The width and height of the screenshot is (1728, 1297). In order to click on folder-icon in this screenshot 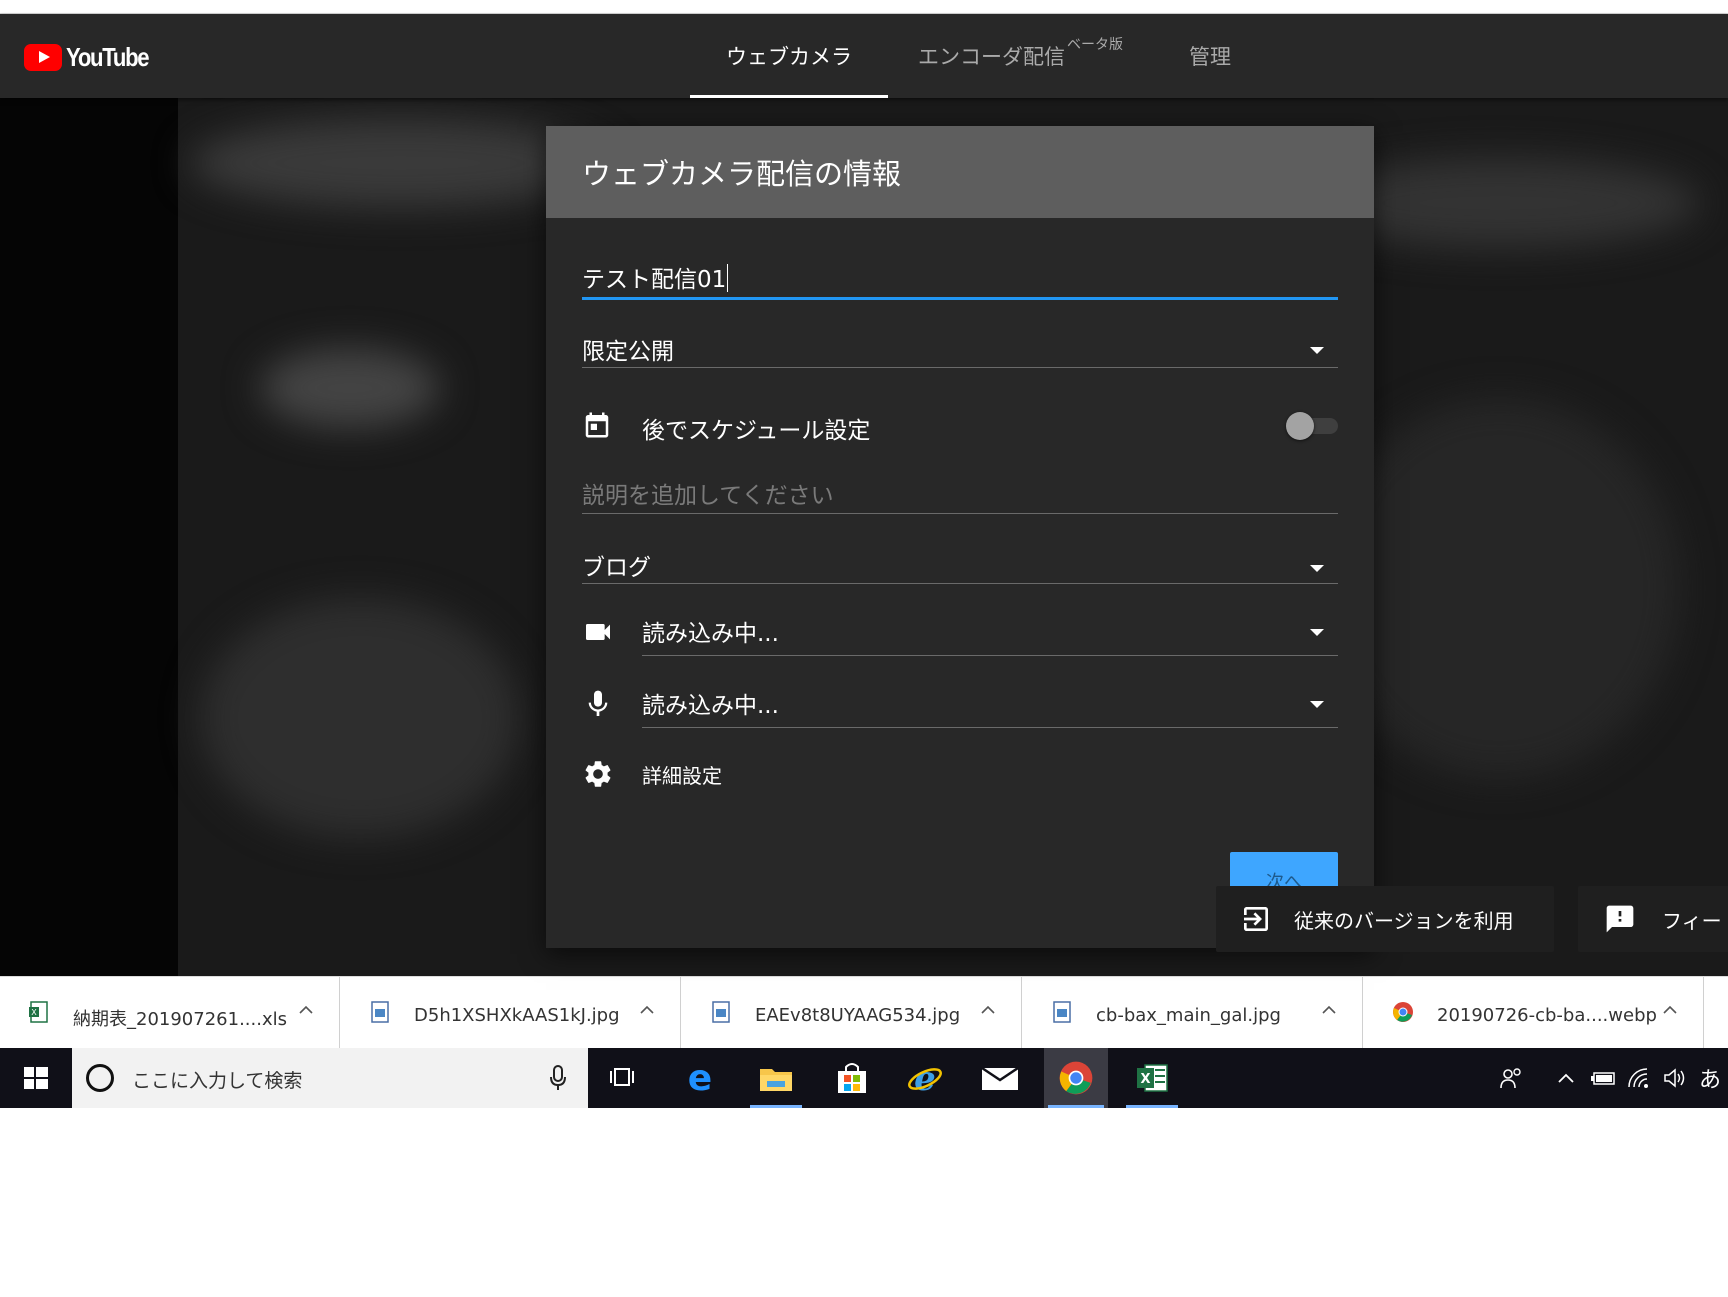, I will do `click(776, 1080)`.